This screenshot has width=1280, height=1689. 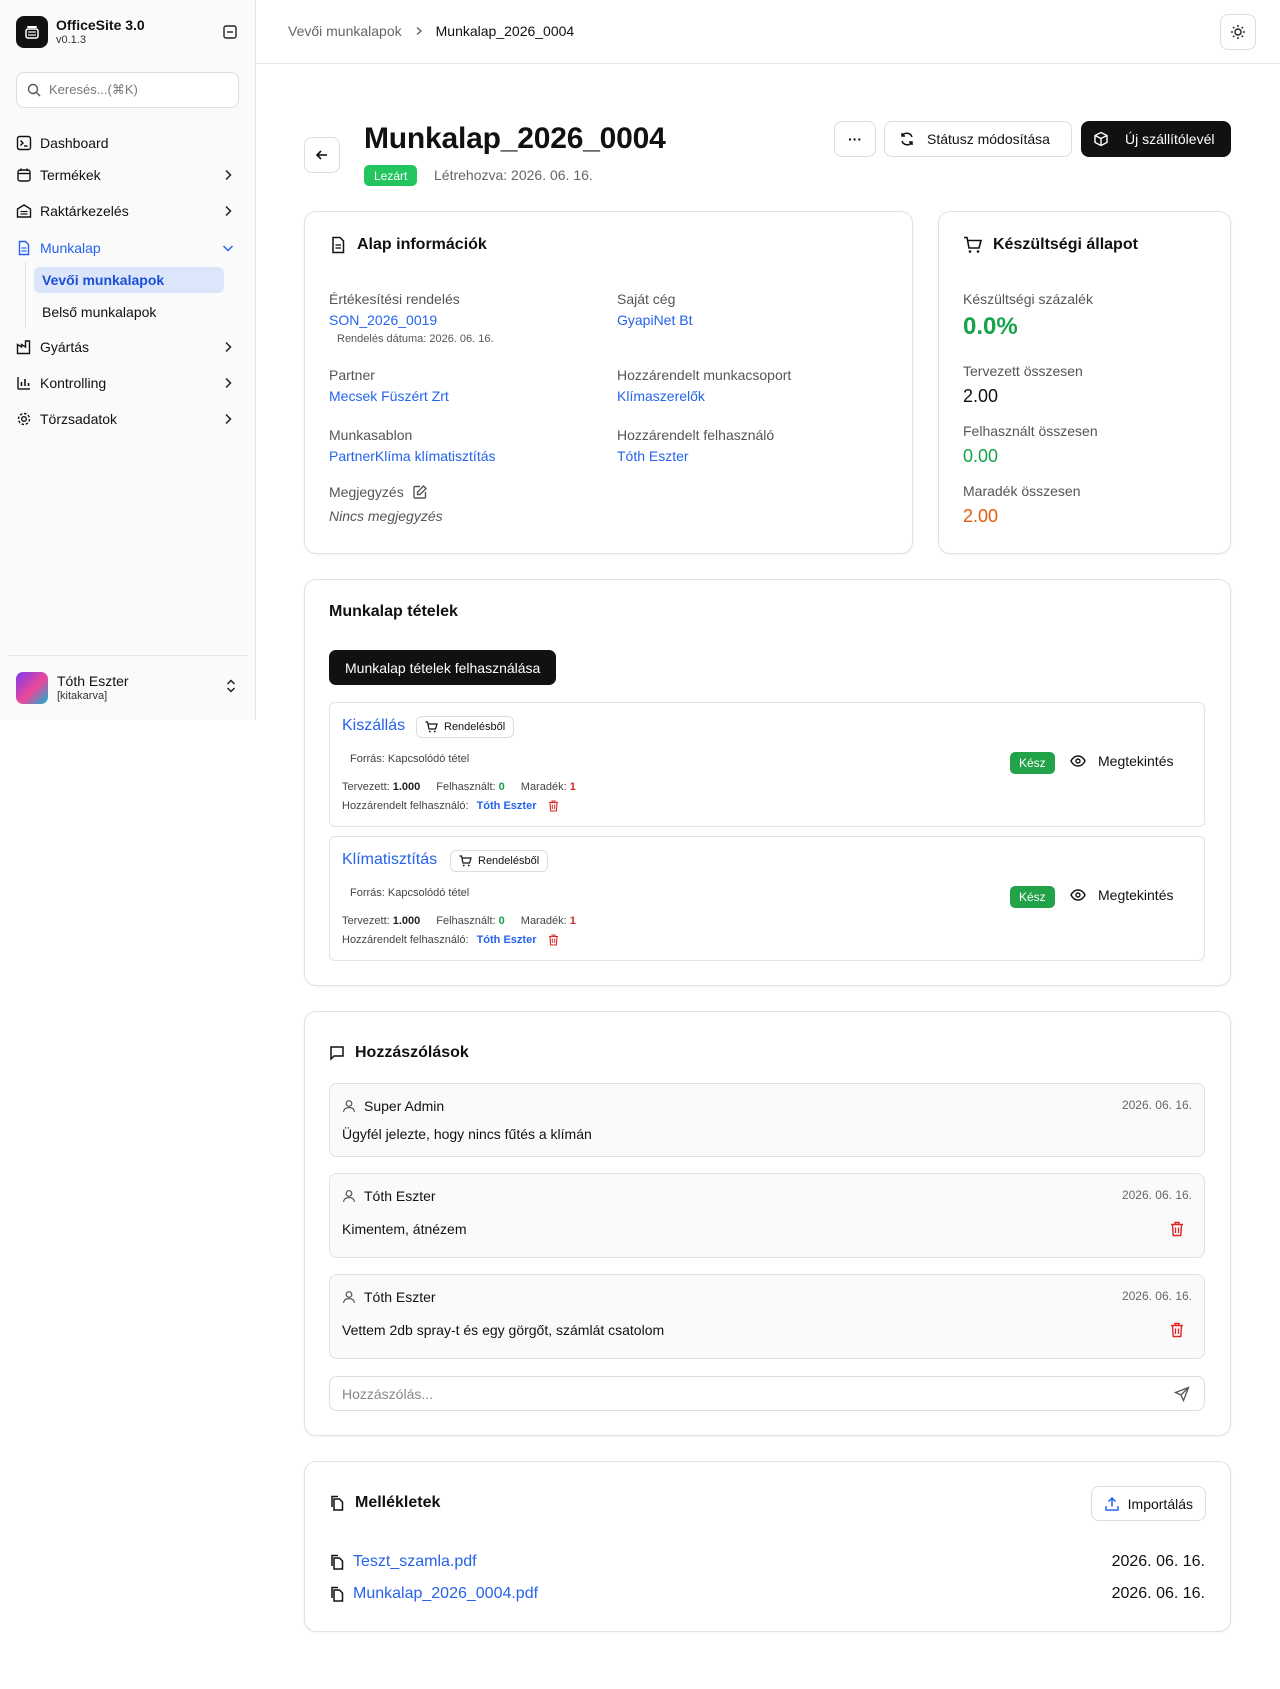 I want to click on back-button, so click(x=322, y=155).